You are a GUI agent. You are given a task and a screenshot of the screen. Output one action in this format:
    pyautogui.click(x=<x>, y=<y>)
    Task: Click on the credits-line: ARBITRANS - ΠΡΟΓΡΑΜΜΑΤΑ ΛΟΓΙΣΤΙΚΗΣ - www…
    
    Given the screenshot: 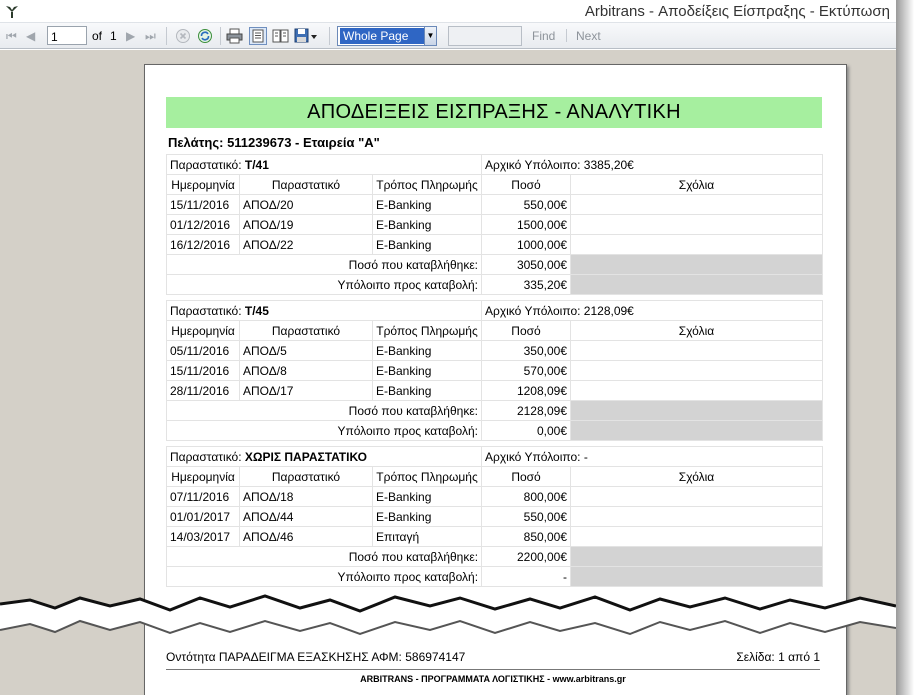 What is the action you would take?
    pyautogui.click(x=493, y=679)
    